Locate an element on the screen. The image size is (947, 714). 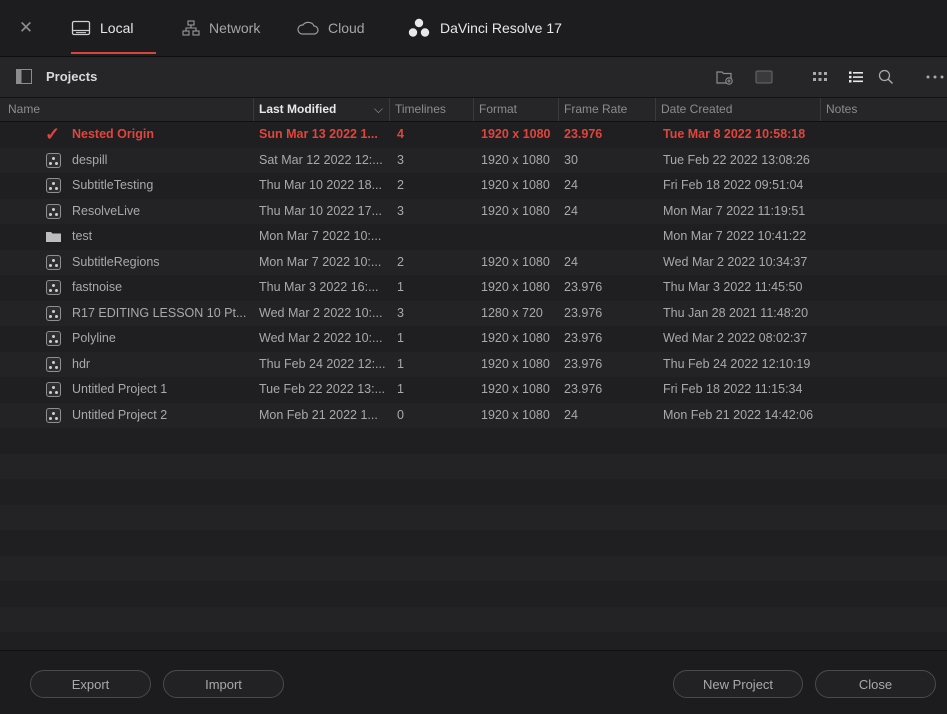
list-view-icon is located at coordinates (856, 77).